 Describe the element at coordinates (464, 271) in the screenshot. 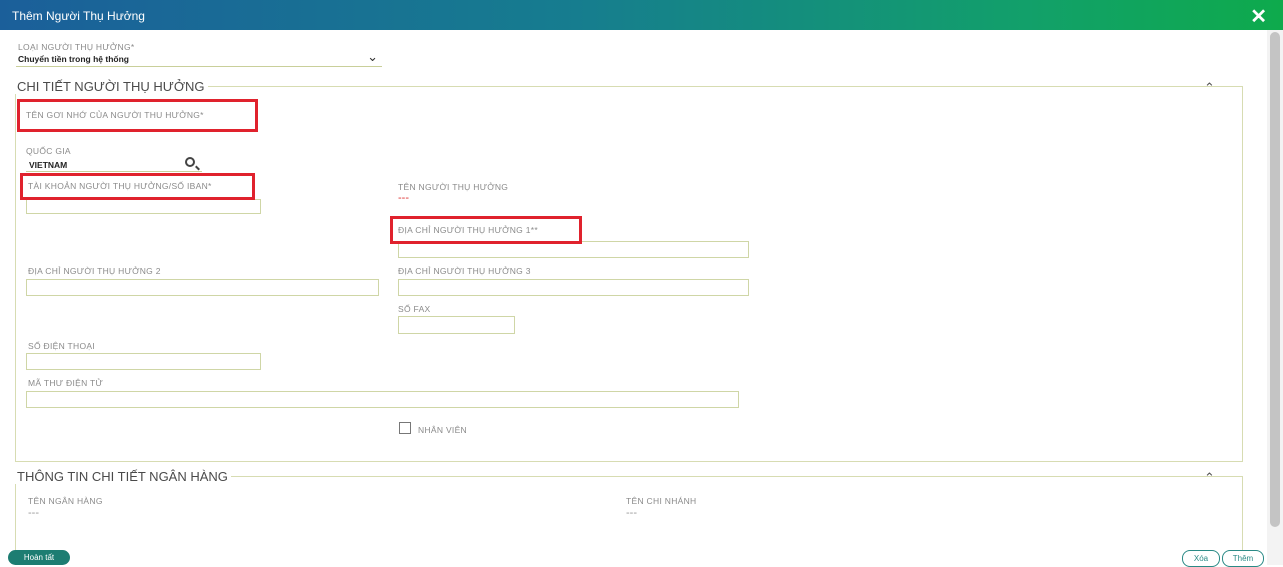

I see `address3-label: ĐỊA CHỈ NGƯỜI THỤ HƯỞNG 3` at that location.